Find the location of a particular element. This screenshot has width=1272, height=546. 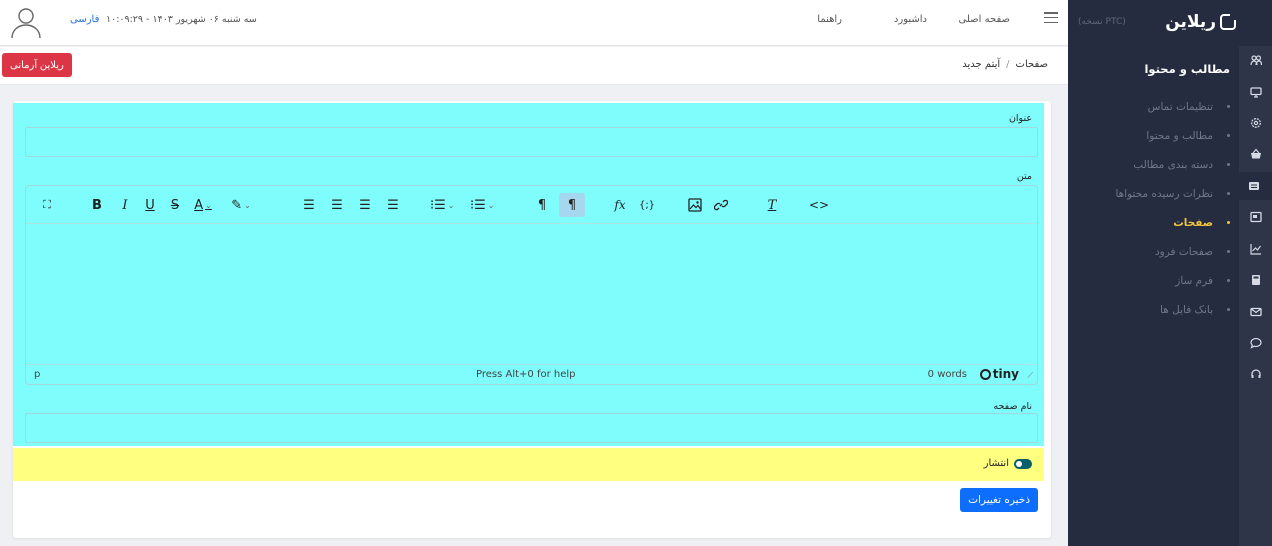

page-name-input is located at coordinates (531, 428).